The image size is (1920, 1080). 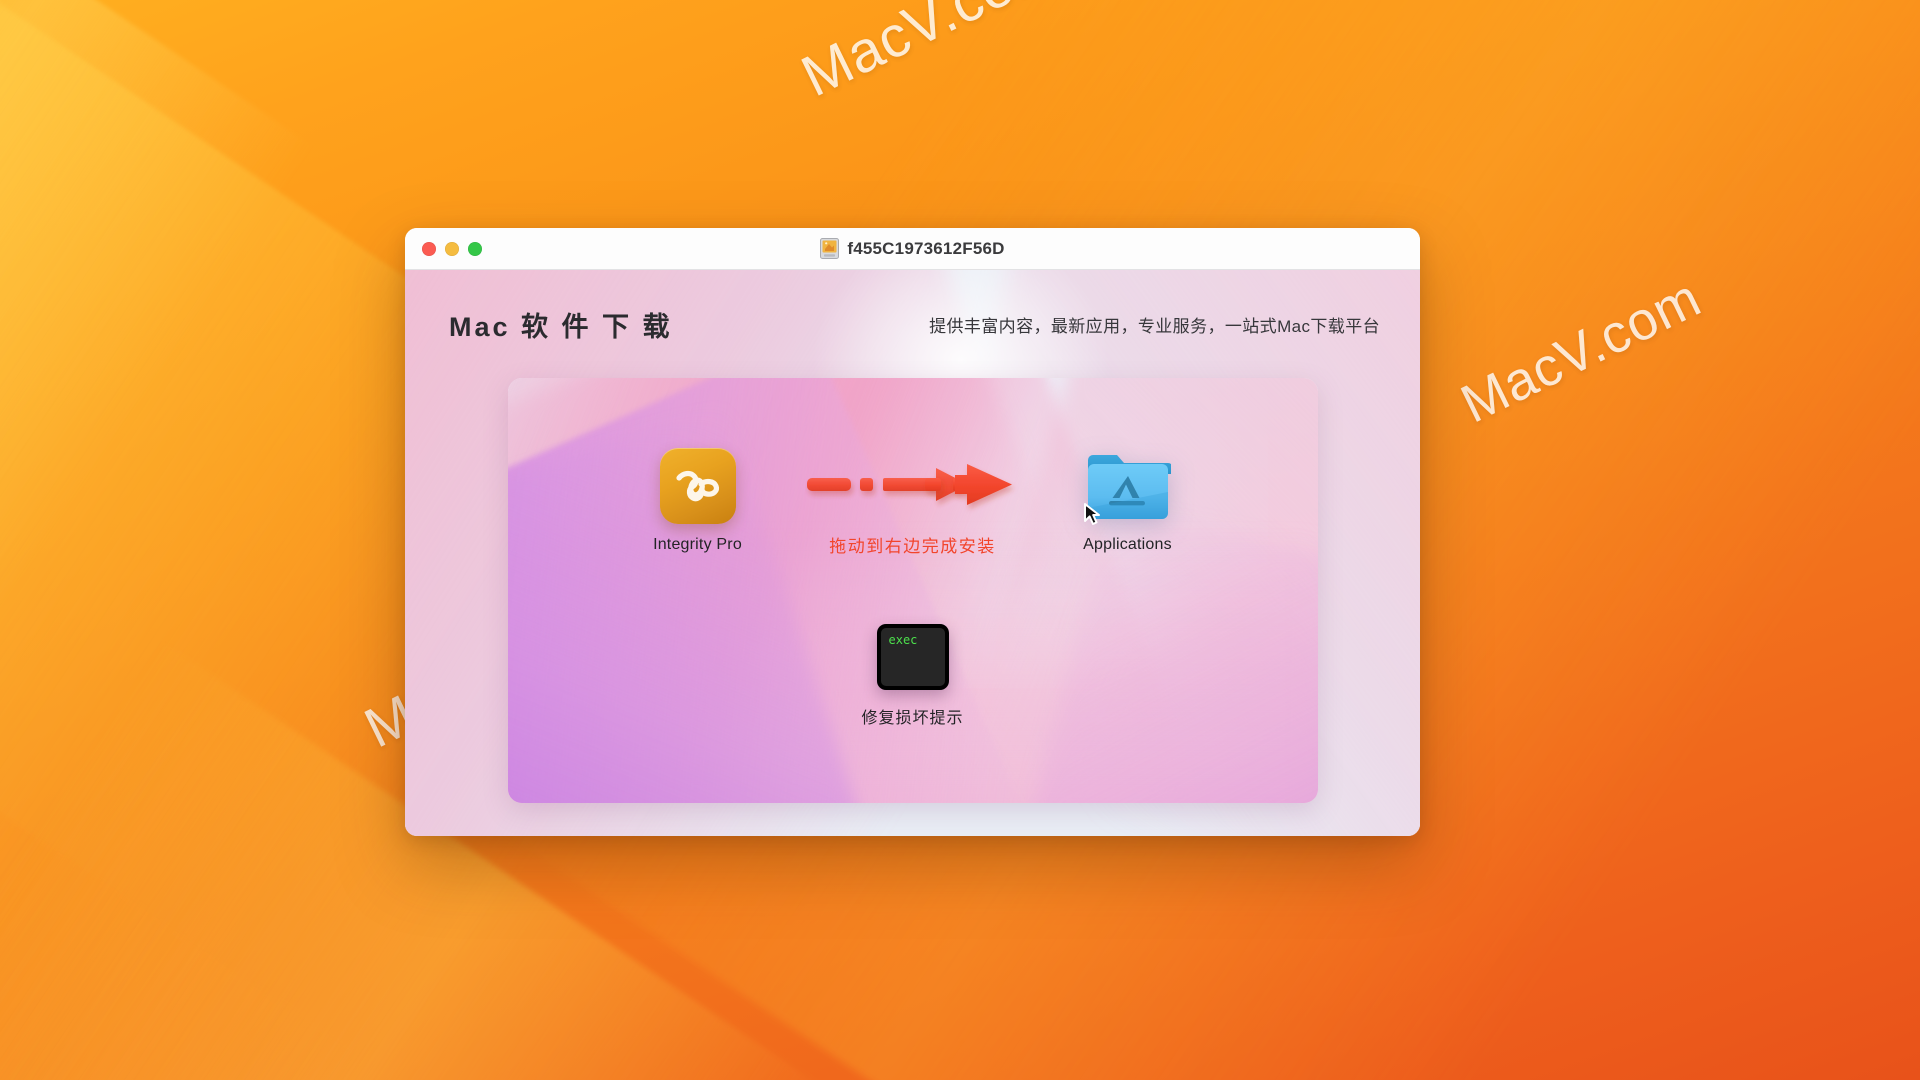 I want to click on chain-link-knot-icon, so click(x=697, y=486).